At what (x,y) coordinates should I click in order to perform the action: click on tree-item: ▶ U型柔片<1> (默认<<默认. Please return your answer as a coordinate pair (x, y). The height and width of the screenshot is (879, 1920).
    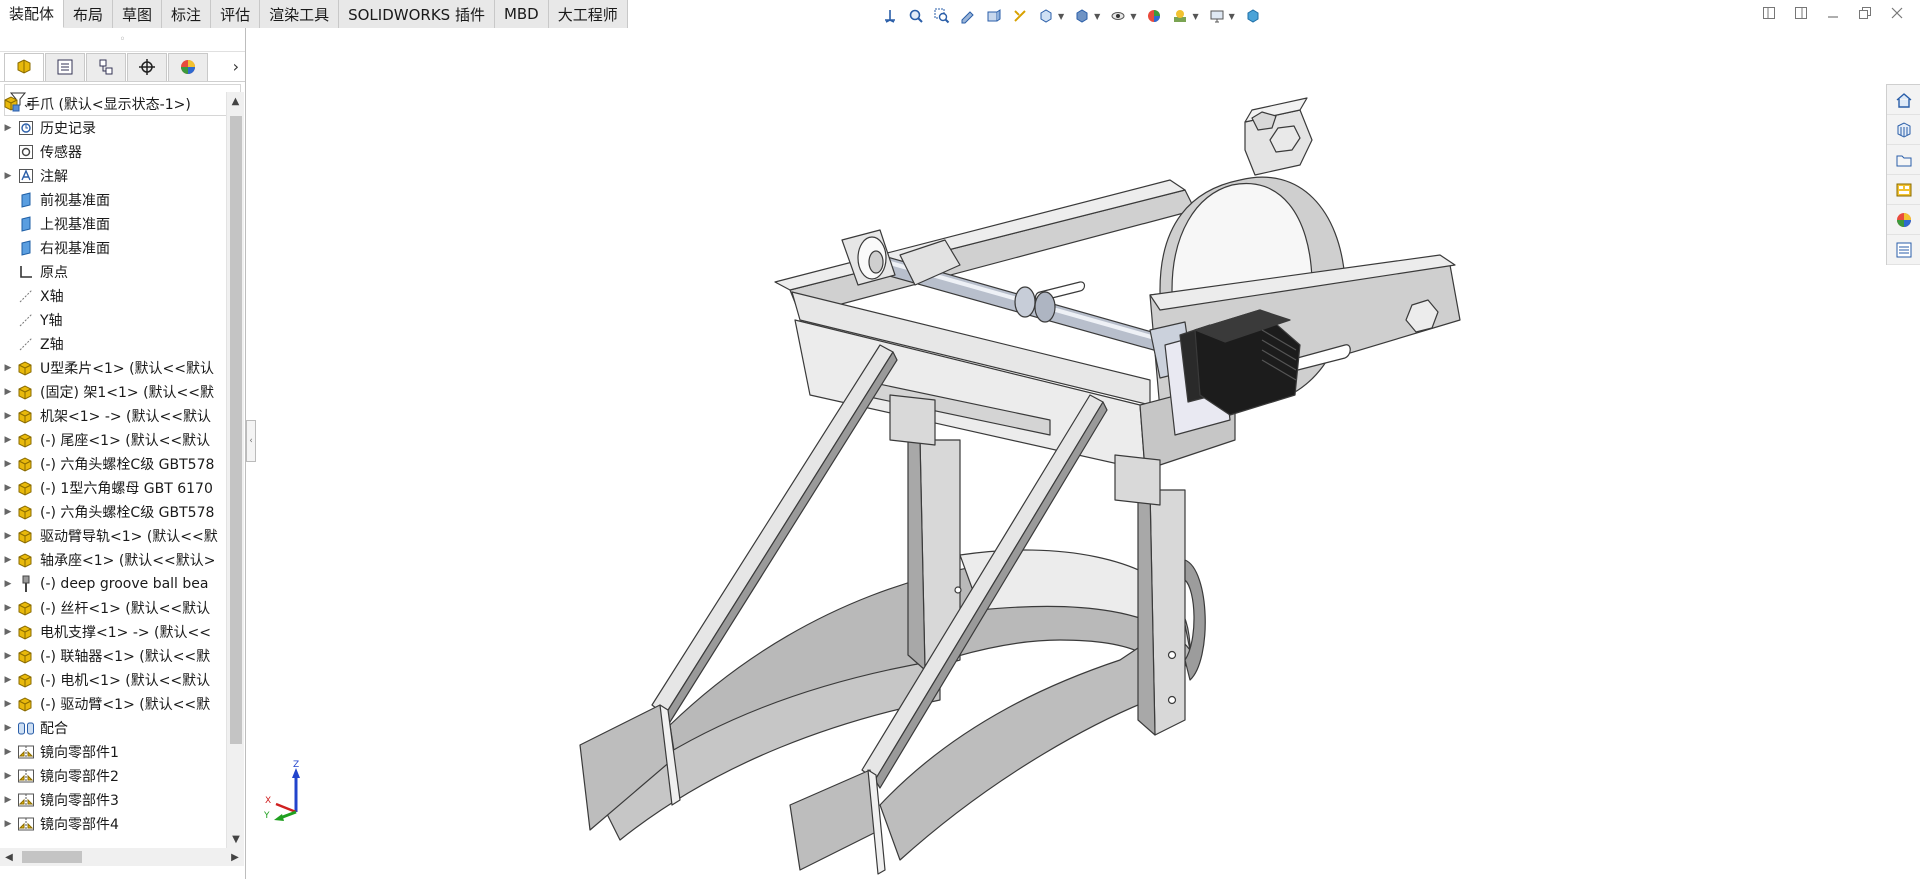
    Looking at the image, I should click on (113, 368).